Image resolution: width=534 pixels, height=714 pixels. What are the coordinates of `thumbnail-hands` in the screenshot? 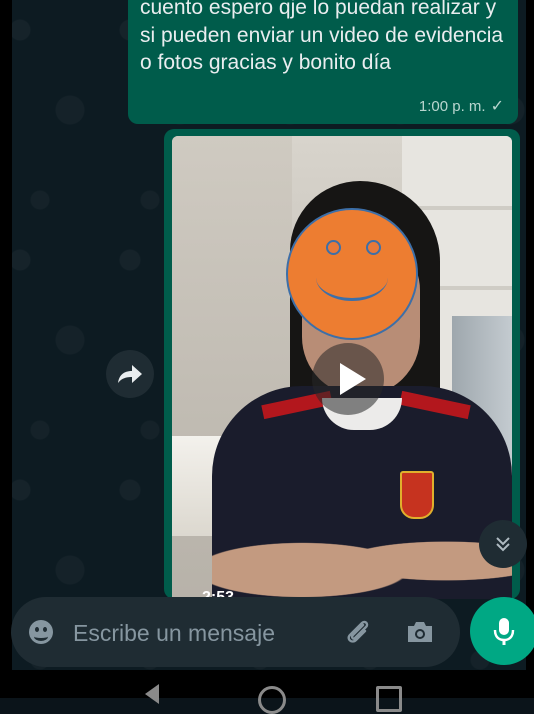 It's located at (362, 557).